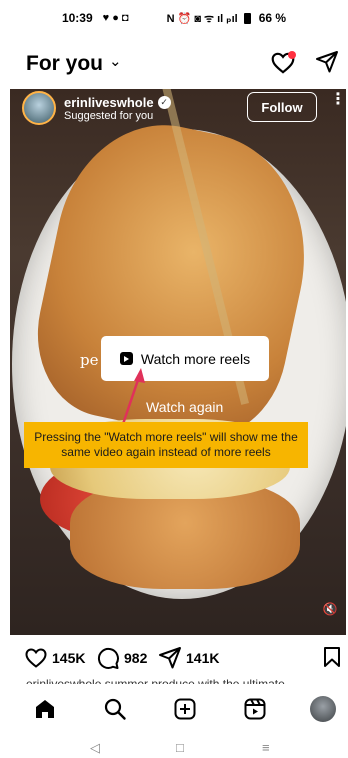 This screenshot has width=348, height=758. What do you see at coordinates (115, 18) in the screenshot?
I see `status-left-icons: ♥ ● ◘` at bounding box center [115, 18].